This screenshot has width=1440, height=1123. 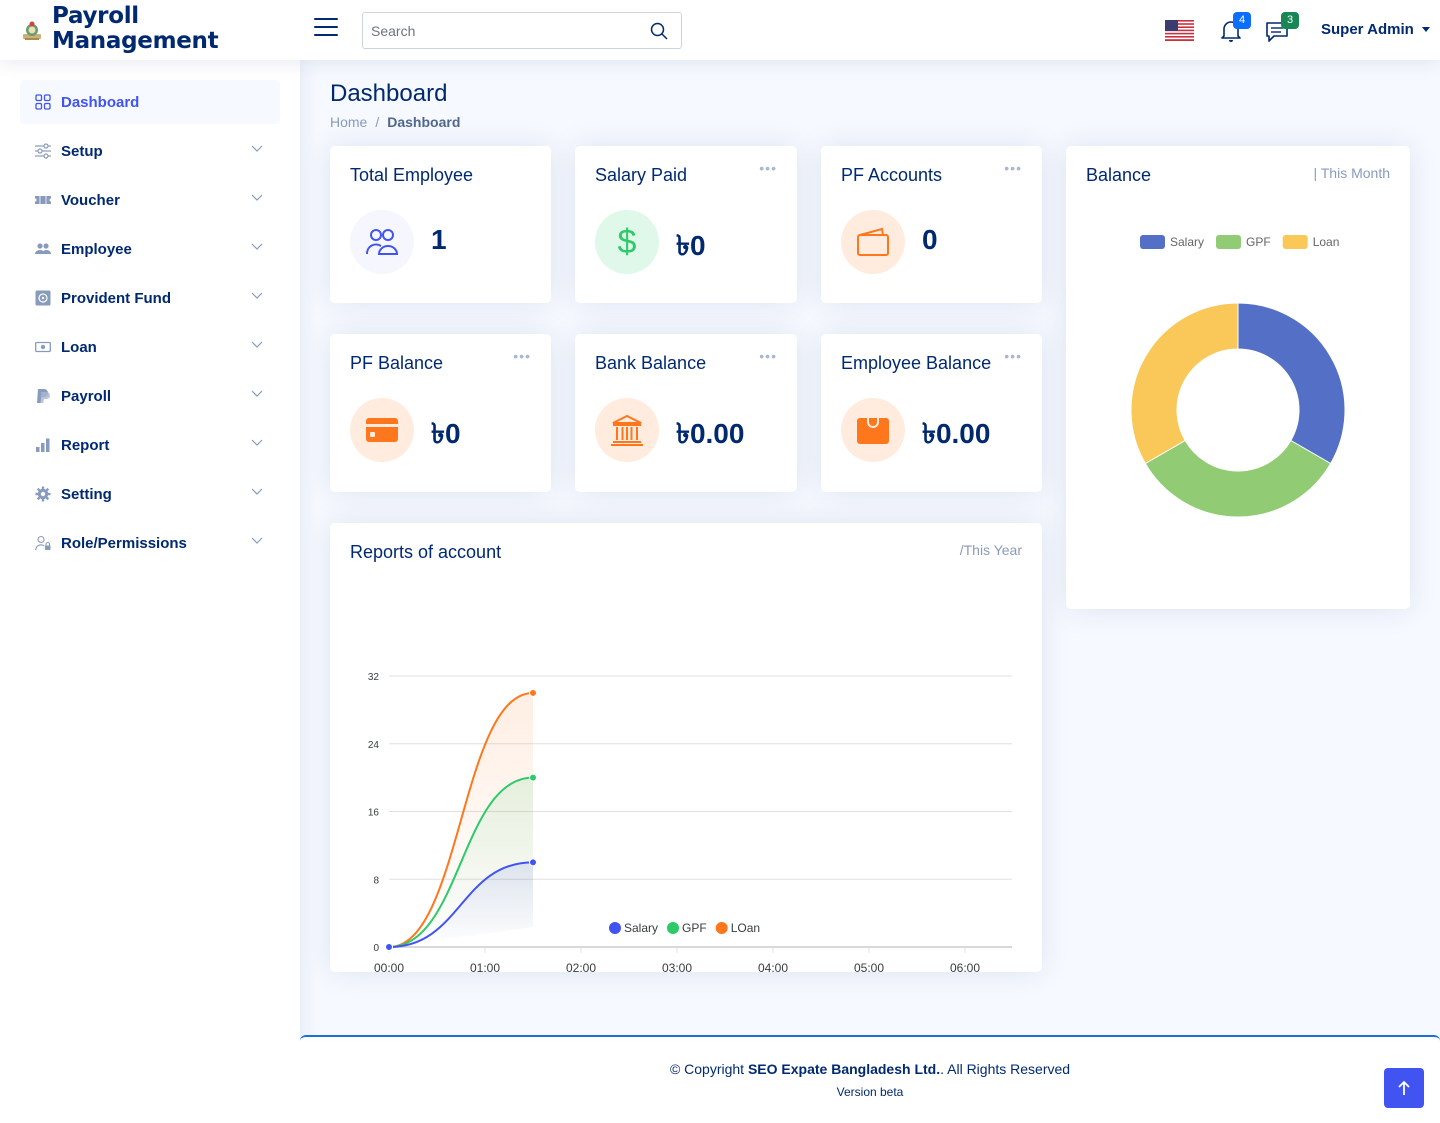 I want to click on notifications-button: 4, so click(x=1235, y=28).